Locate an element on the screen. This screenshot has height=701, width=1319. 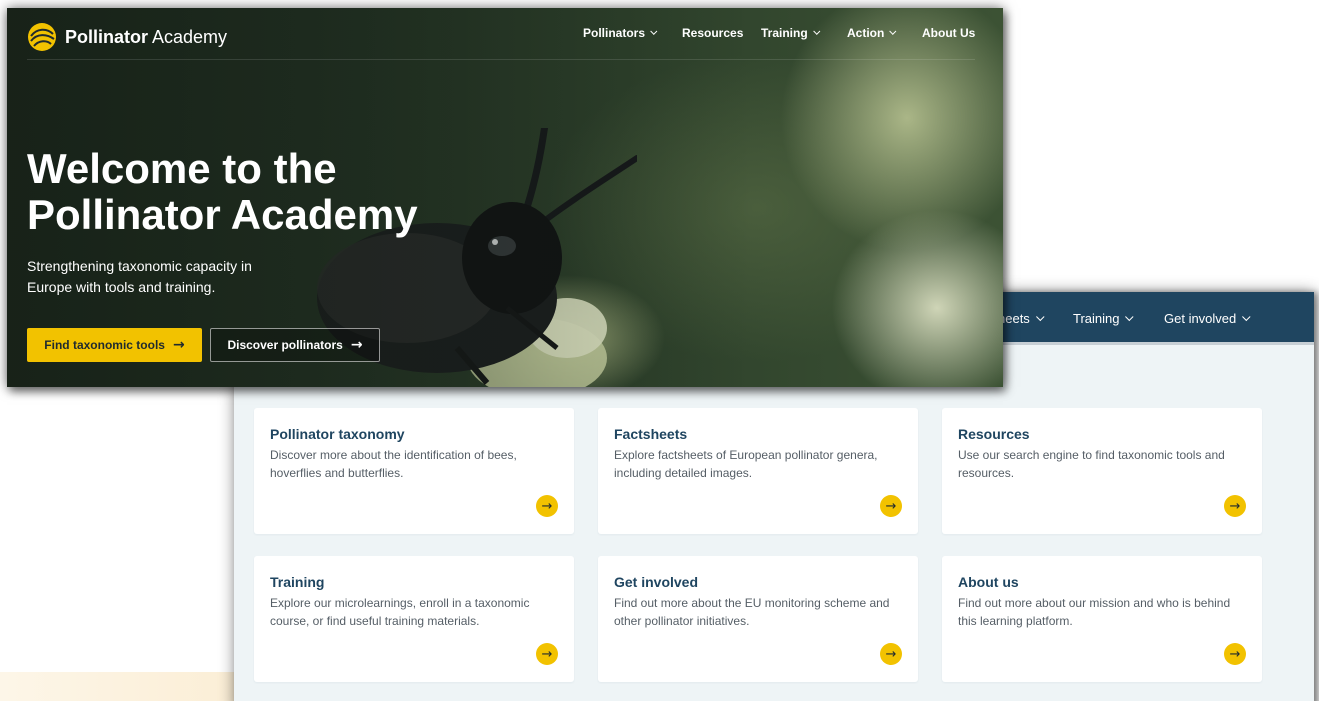
nav-item-resources: Resources is located at coordinates (712, 33).